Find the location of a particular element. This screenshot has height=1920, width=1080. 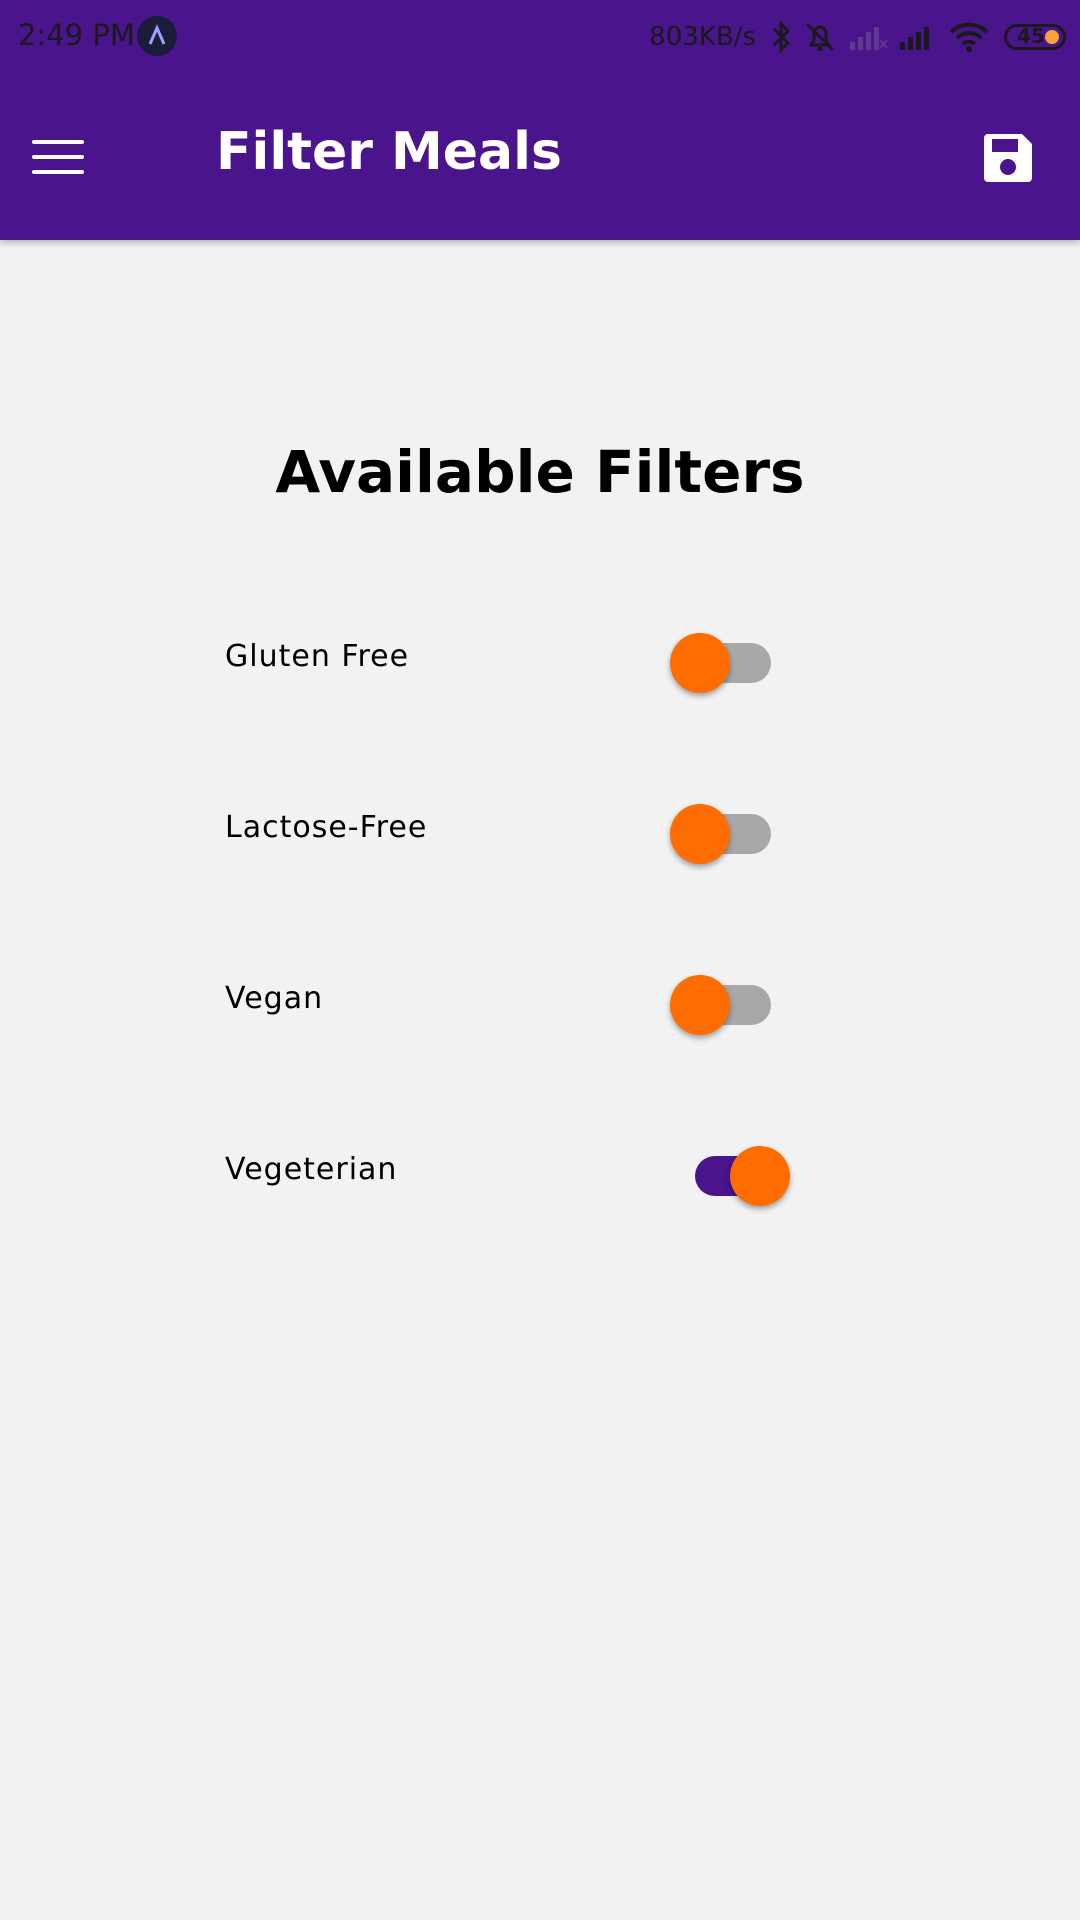

page-title: Filter Meals is located at coordinates (389, 152).